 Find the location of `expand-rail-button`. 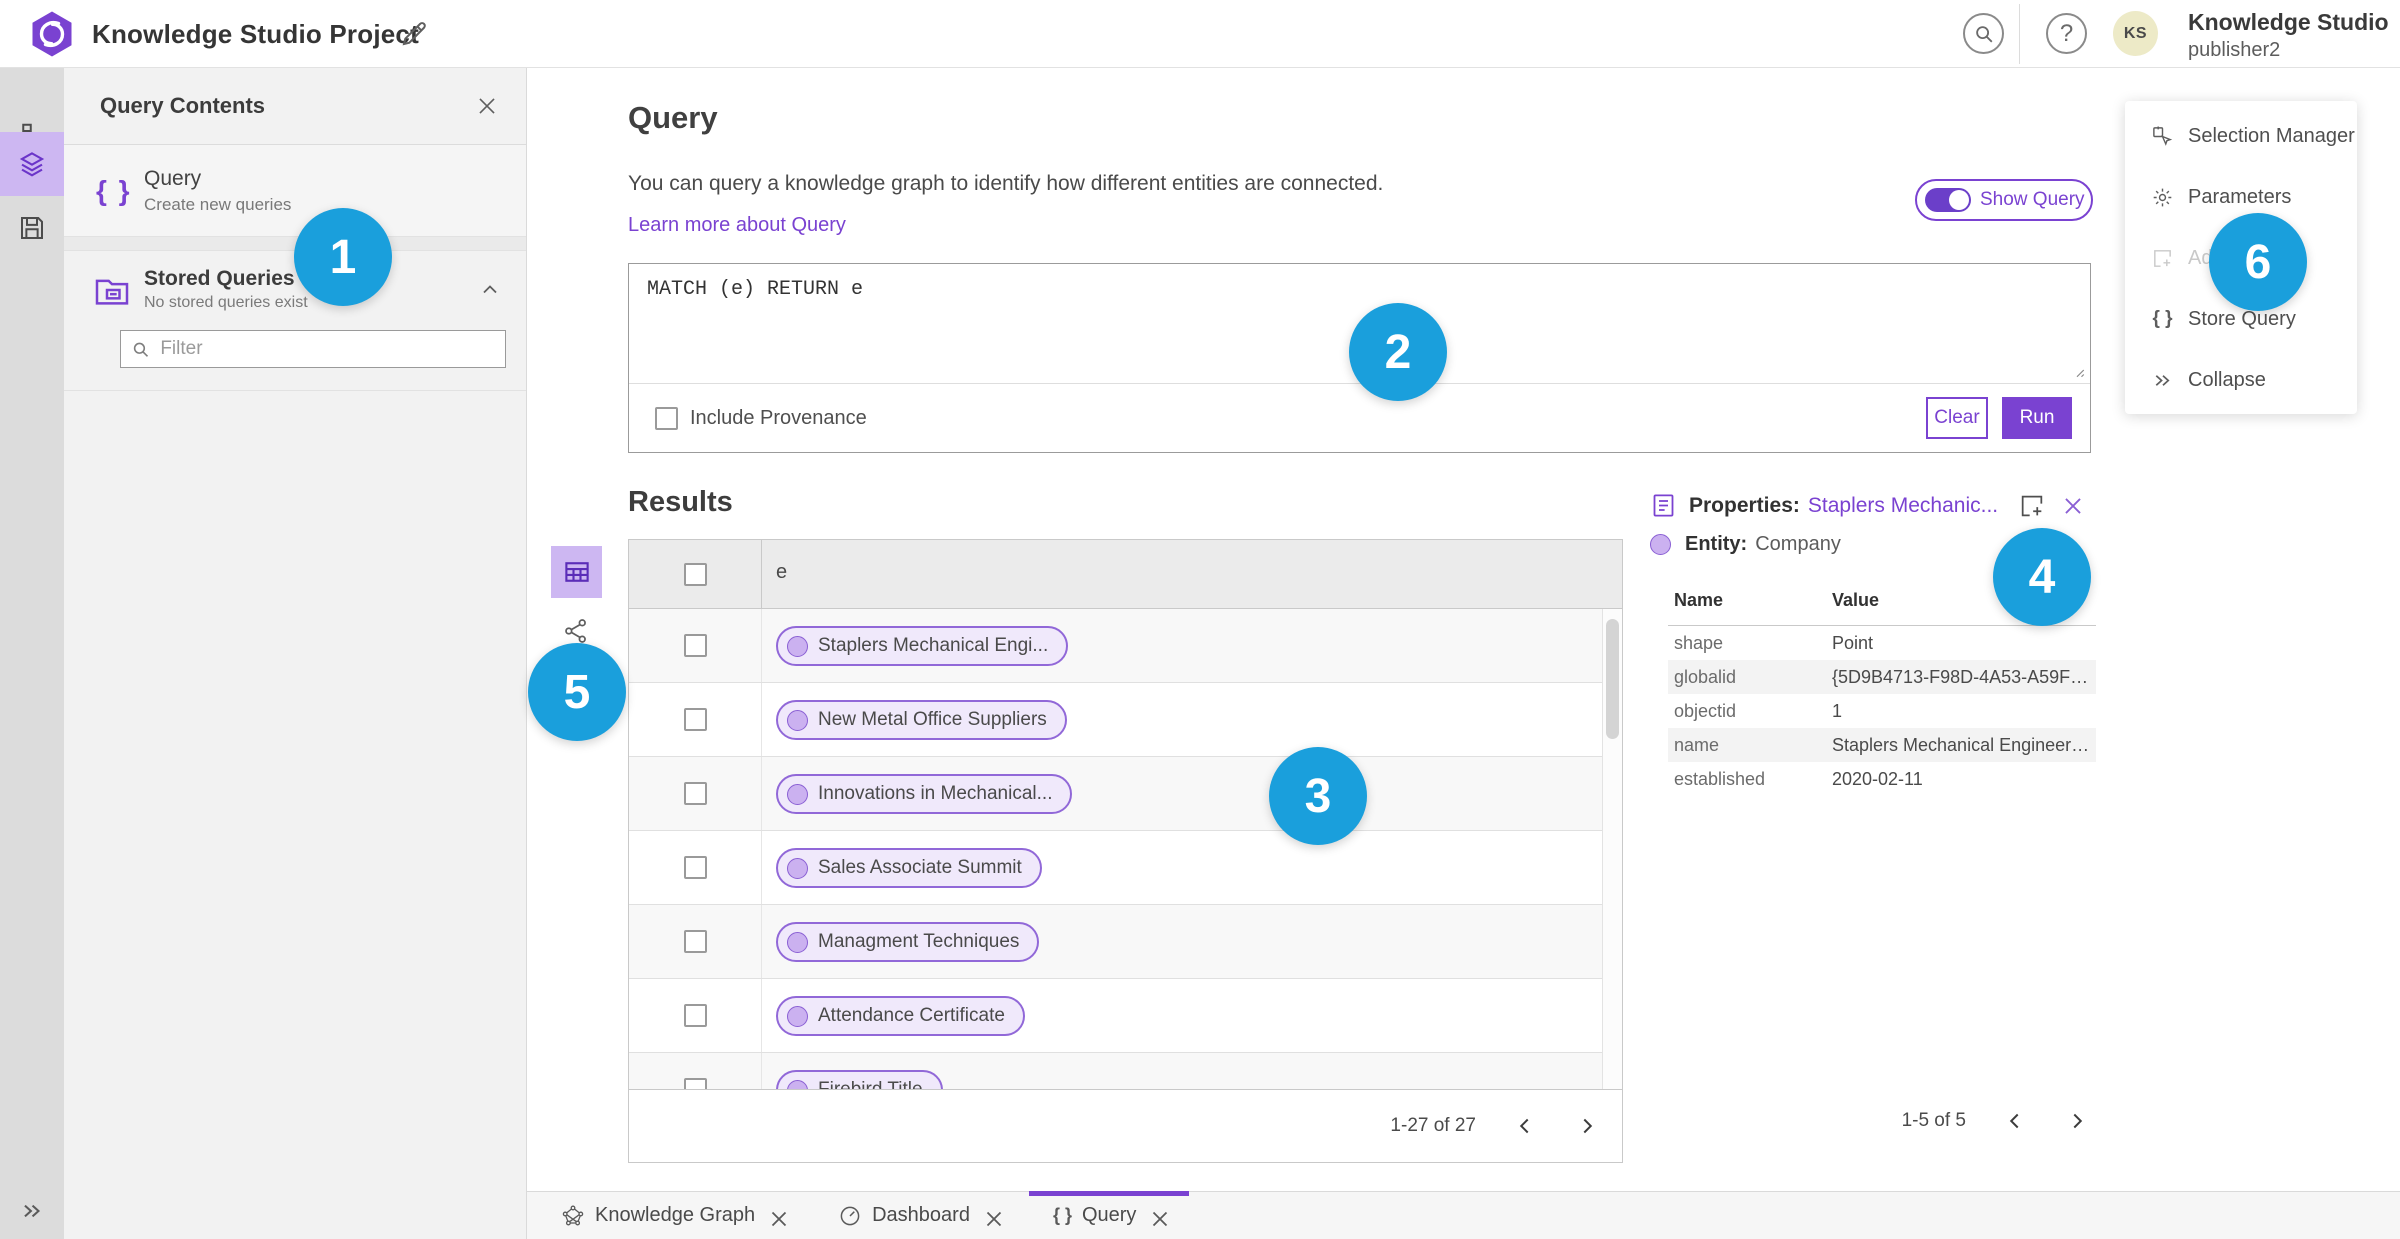

expand-rail-button is located at coordinates (32, 1211).